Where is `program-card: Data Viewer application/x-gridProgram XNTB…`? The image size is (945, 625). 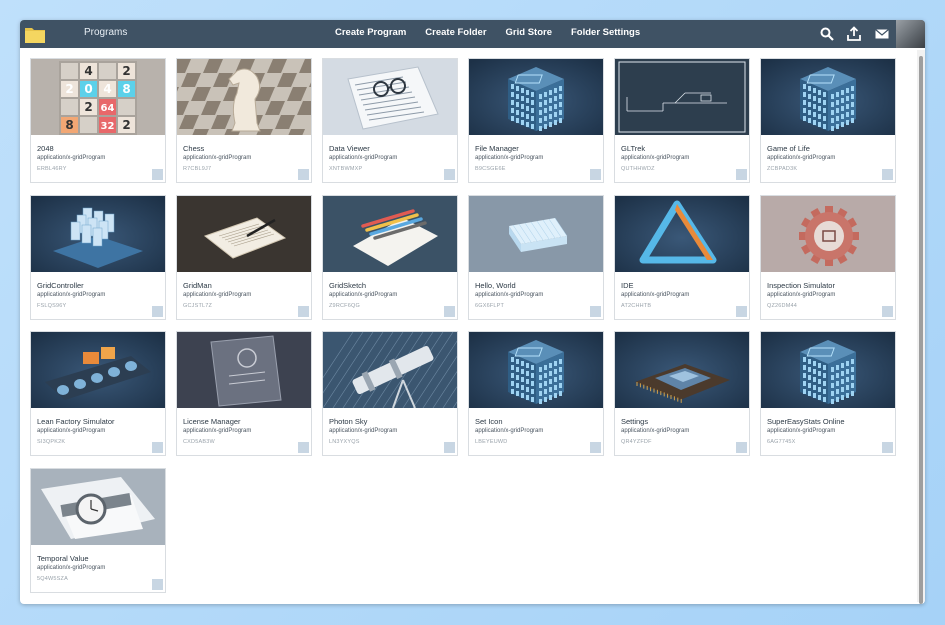 program-card: Data Viewer application/x-gridProgram XNTB… is located at coordinates (390, 120).